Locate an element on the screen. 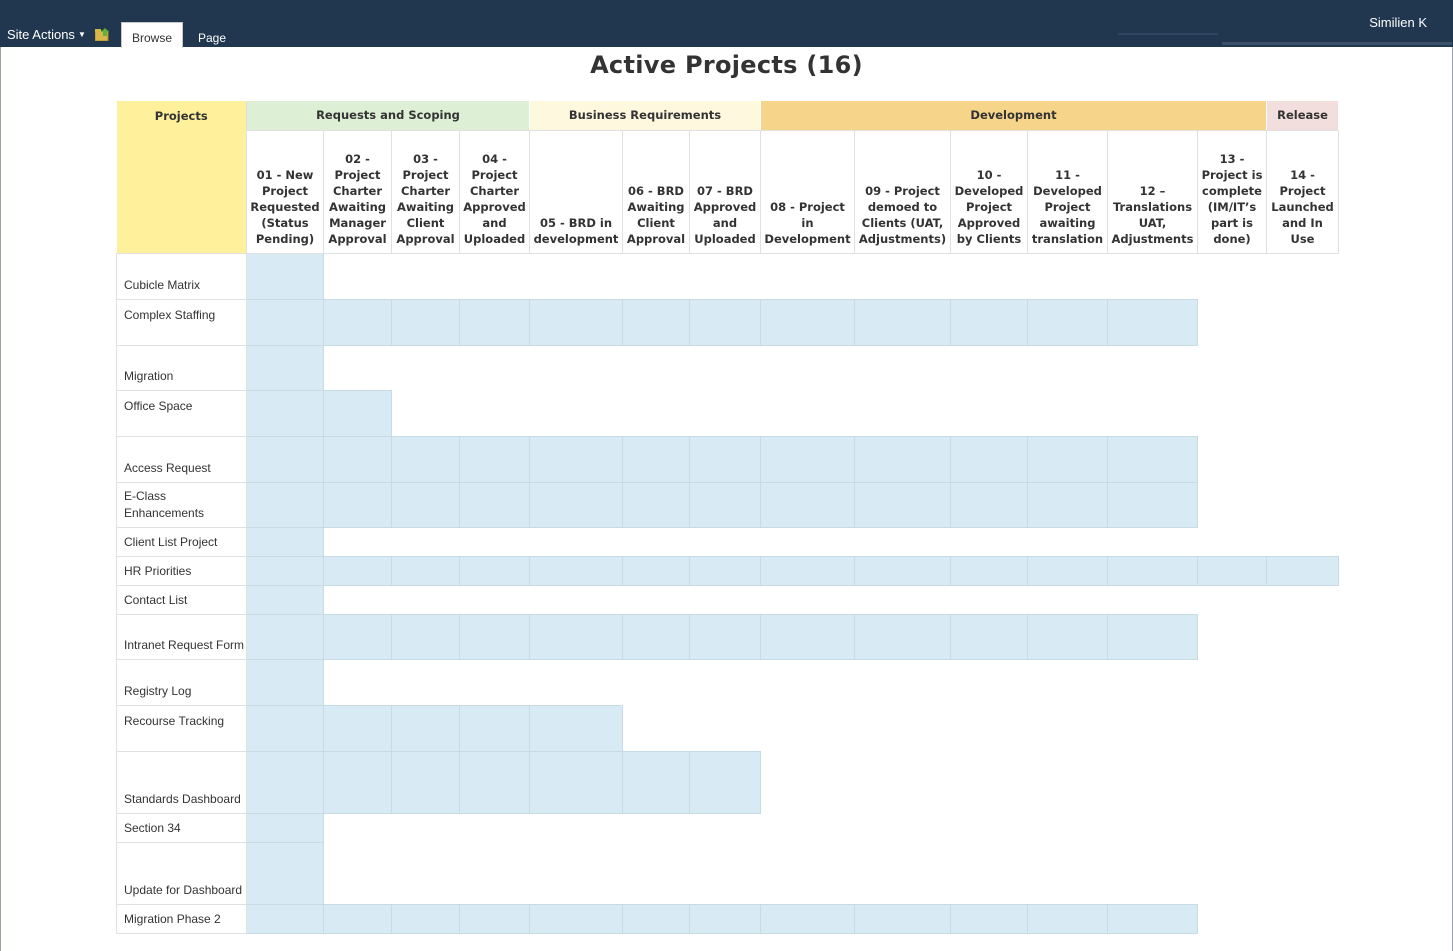 The image size is (1453, 951). project-name: Recourse Tracking is located at coordinates (181, 728).